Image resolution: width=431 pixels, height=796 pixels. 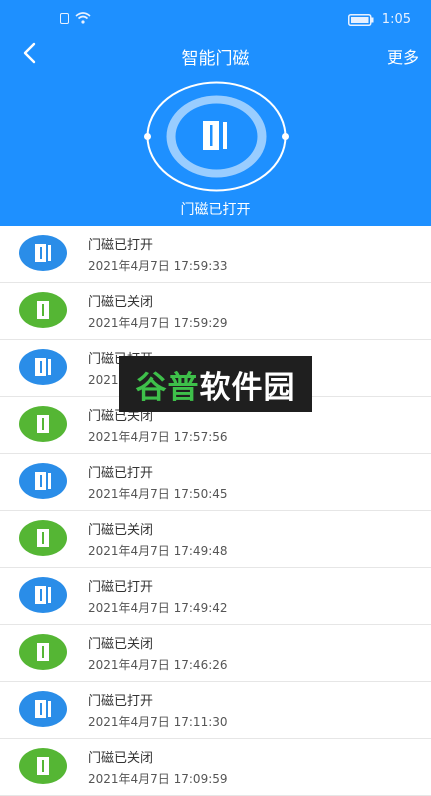 What do you see at coordinates (216, 136) in the screenshot?
I see `door-sensor-graphic` at bounding box center [216, 136].